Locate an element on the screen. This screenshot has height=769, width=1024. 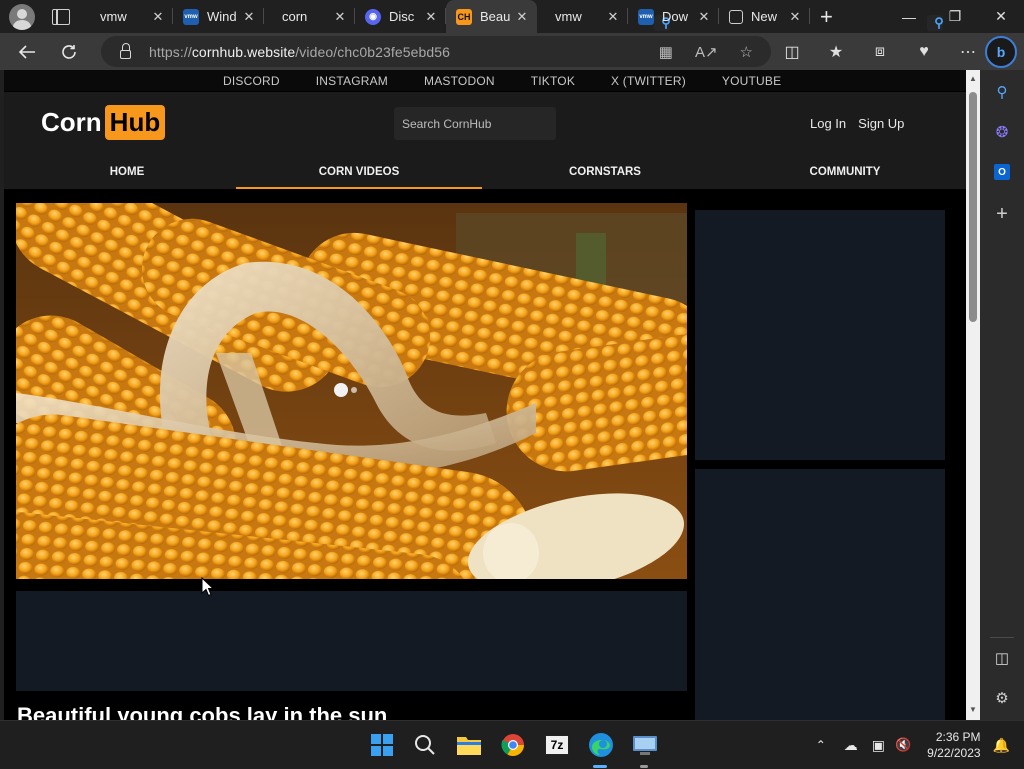
windows-taskbar: 7z ⌃ ☁ ▣ 🔇 2:36 PM 9/22/2023 🔔 is located at coordinates (512, 744).